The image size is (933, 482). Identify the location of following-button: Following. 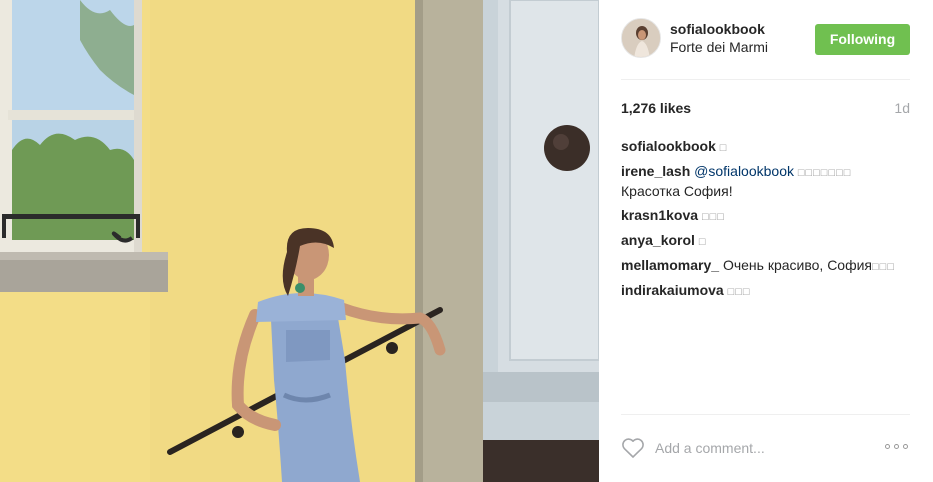
(862, 39).